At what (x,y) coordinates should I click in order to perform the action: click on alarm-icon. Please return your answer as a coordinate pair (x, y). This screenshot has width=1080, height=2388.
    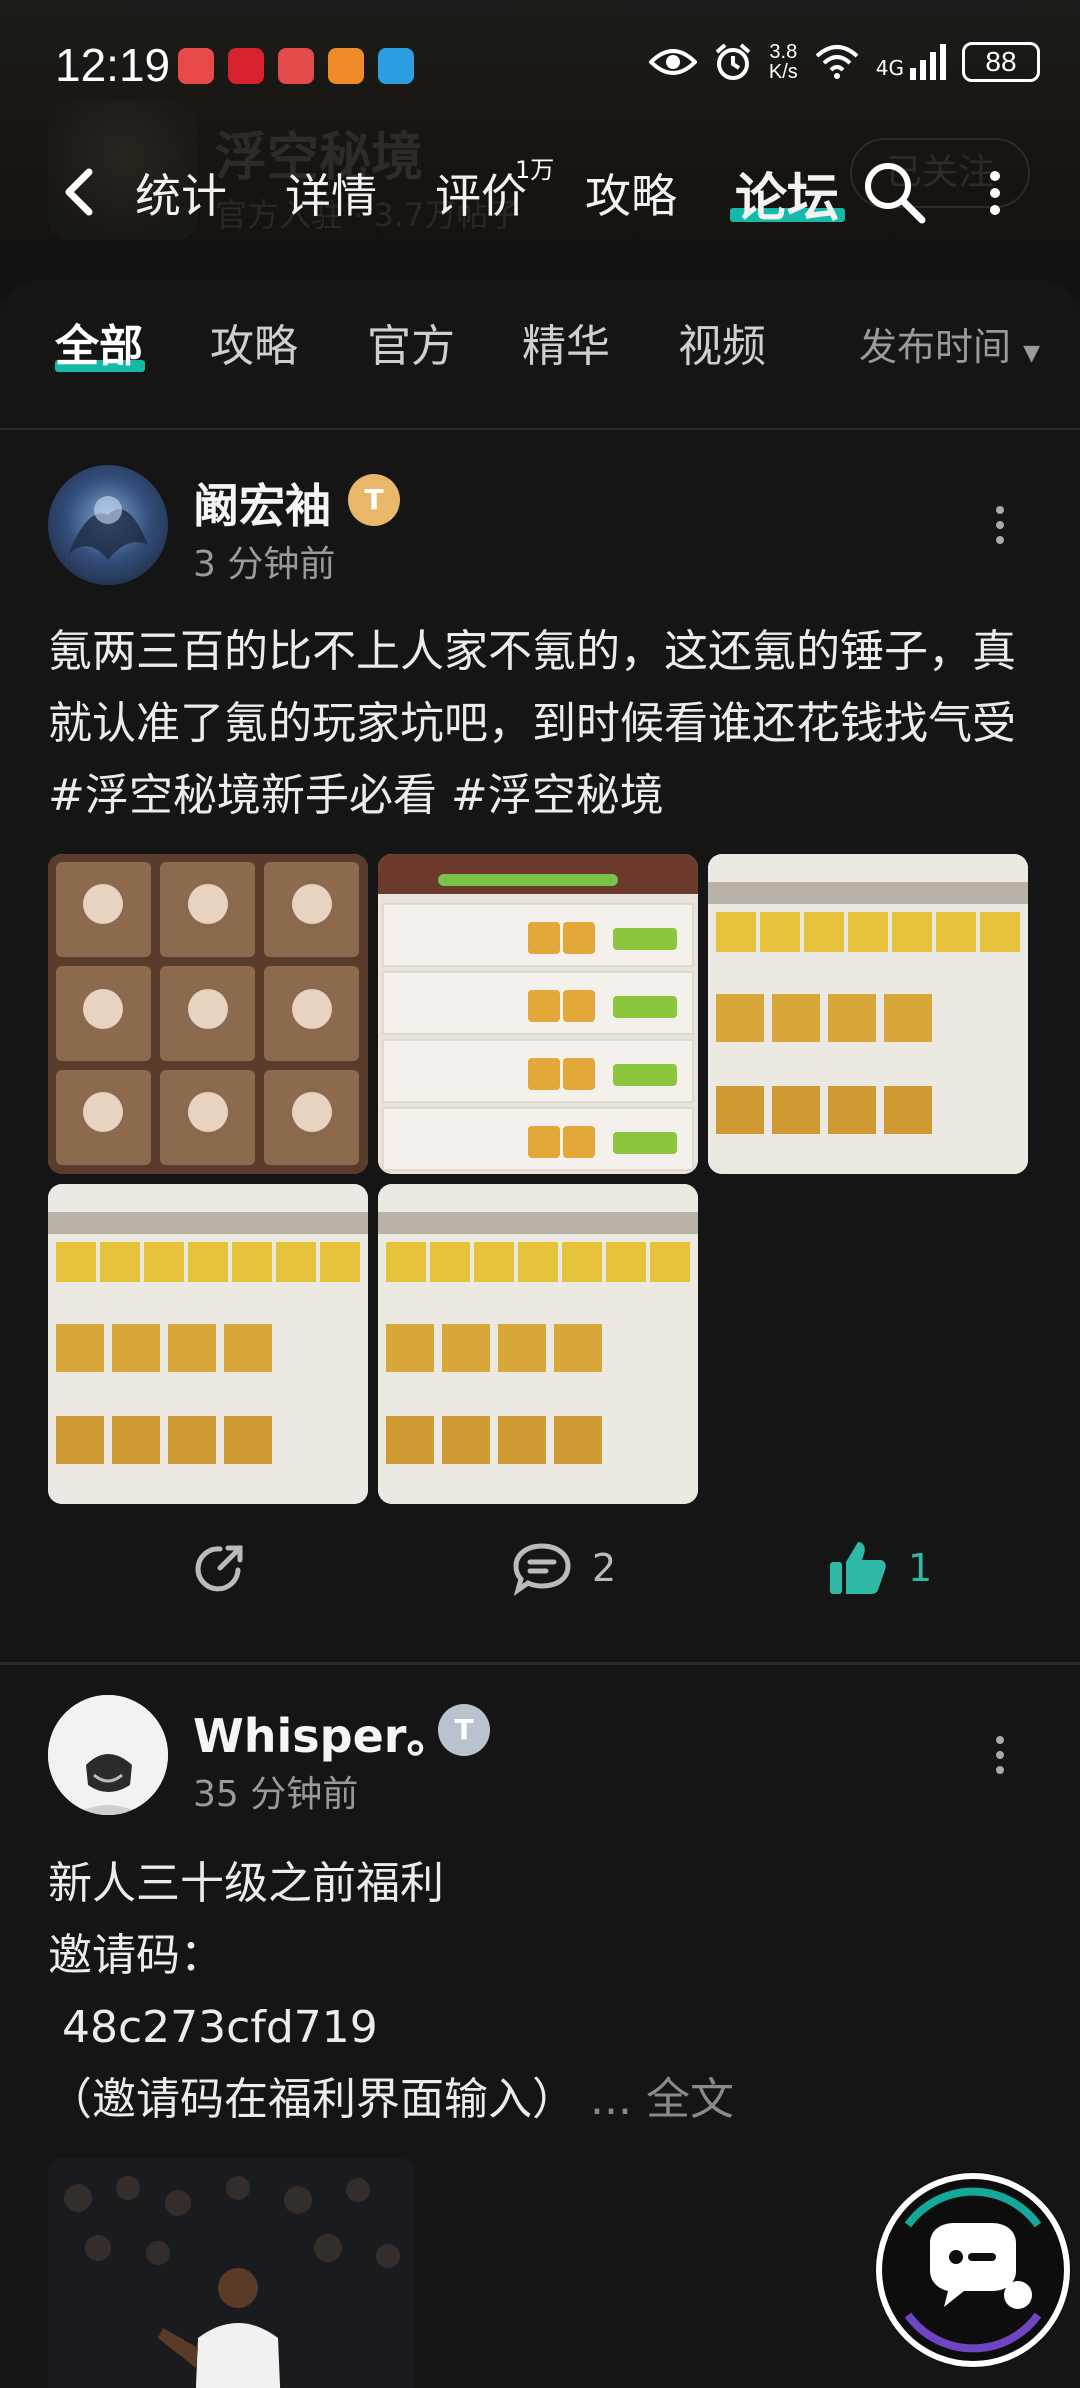
    Looking at the image, I should click on (733, 61).